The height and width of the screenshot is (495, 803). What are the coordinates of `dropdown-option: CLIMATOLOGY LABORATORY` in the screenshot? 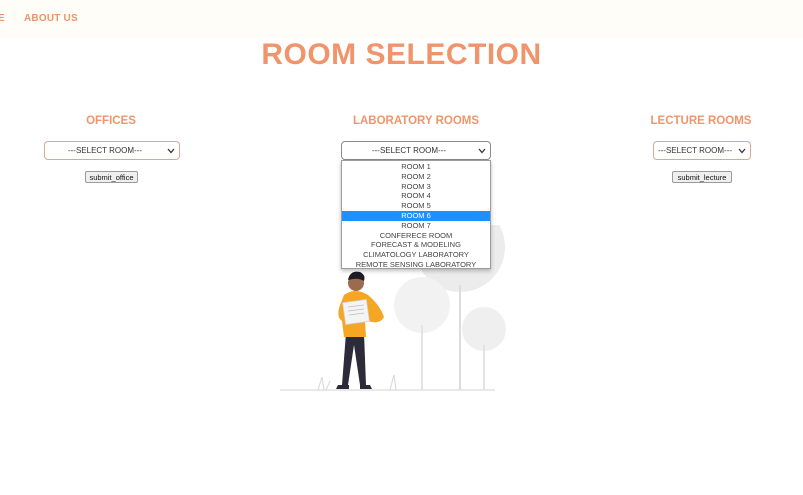 It's located at (416, 255).